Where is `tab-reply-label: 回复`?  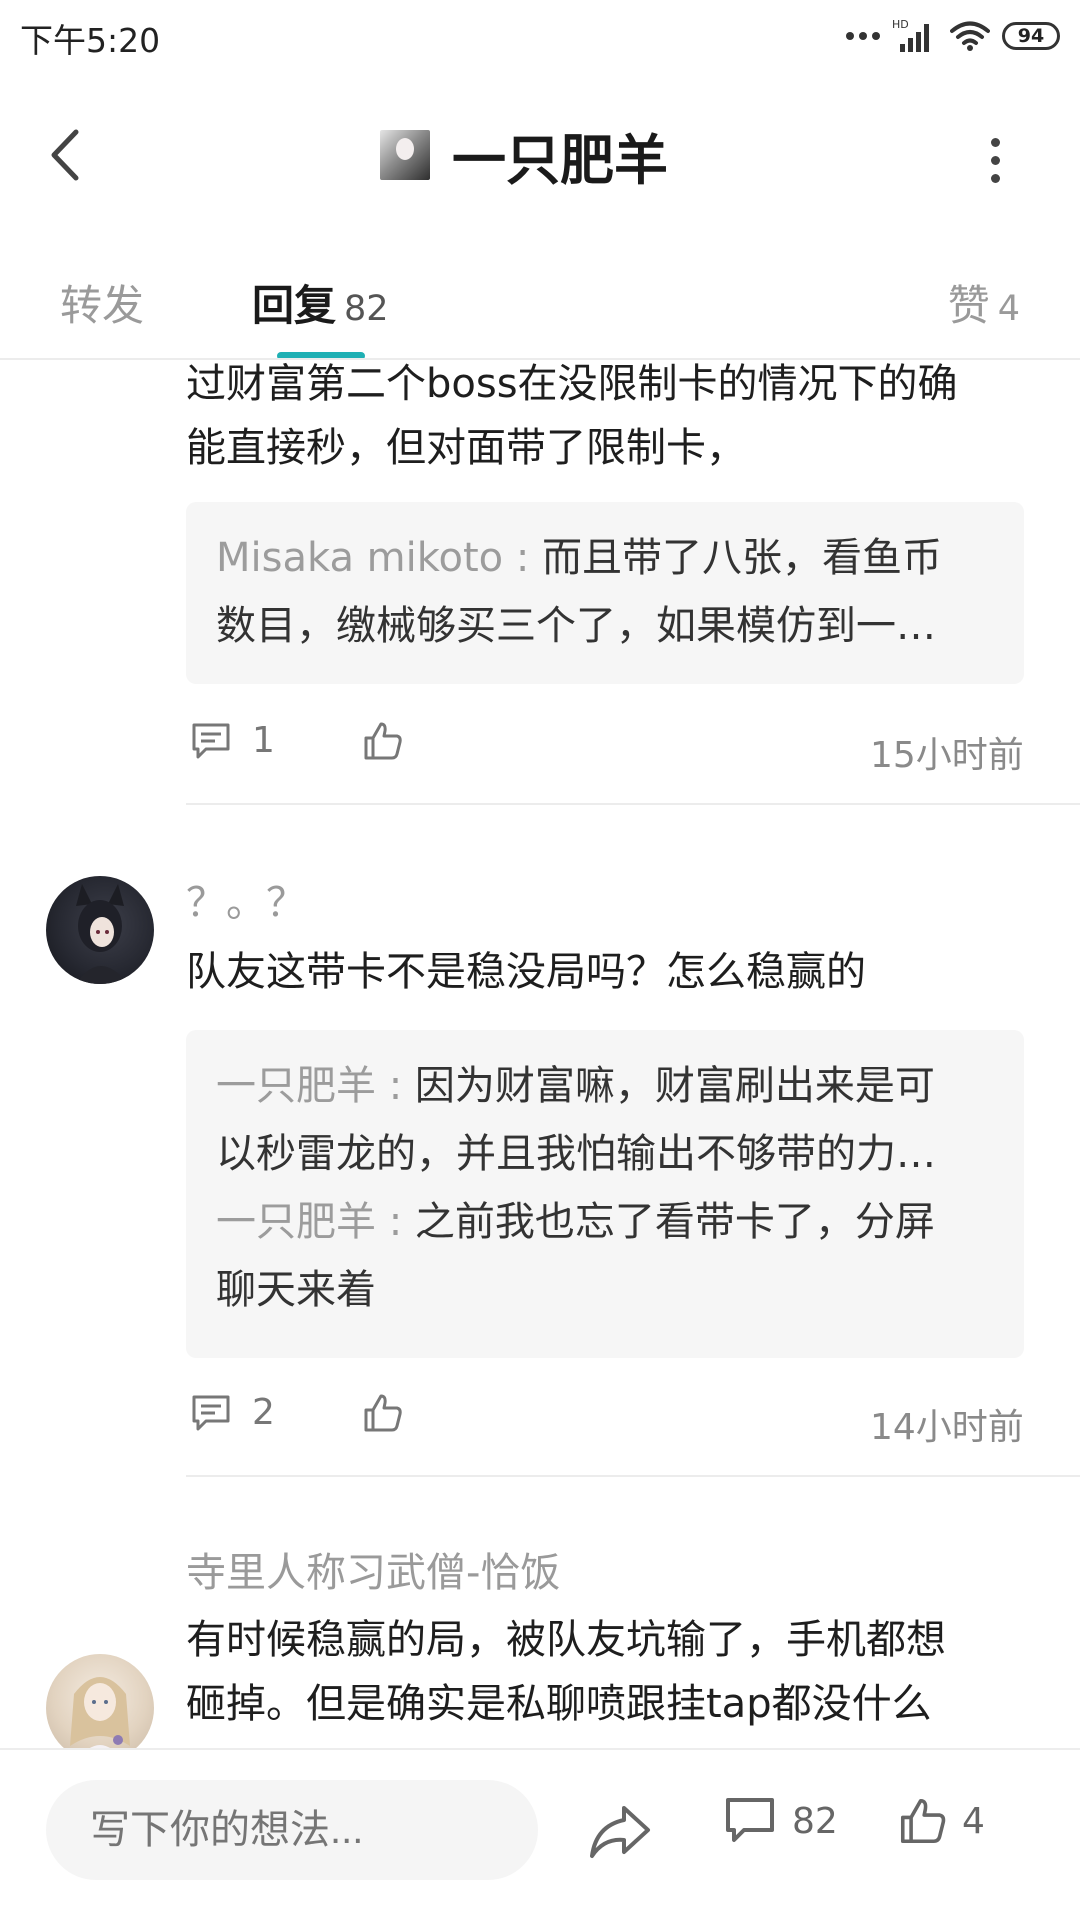
tab-reply-label: 回复 is located at coordinates (294, 305).